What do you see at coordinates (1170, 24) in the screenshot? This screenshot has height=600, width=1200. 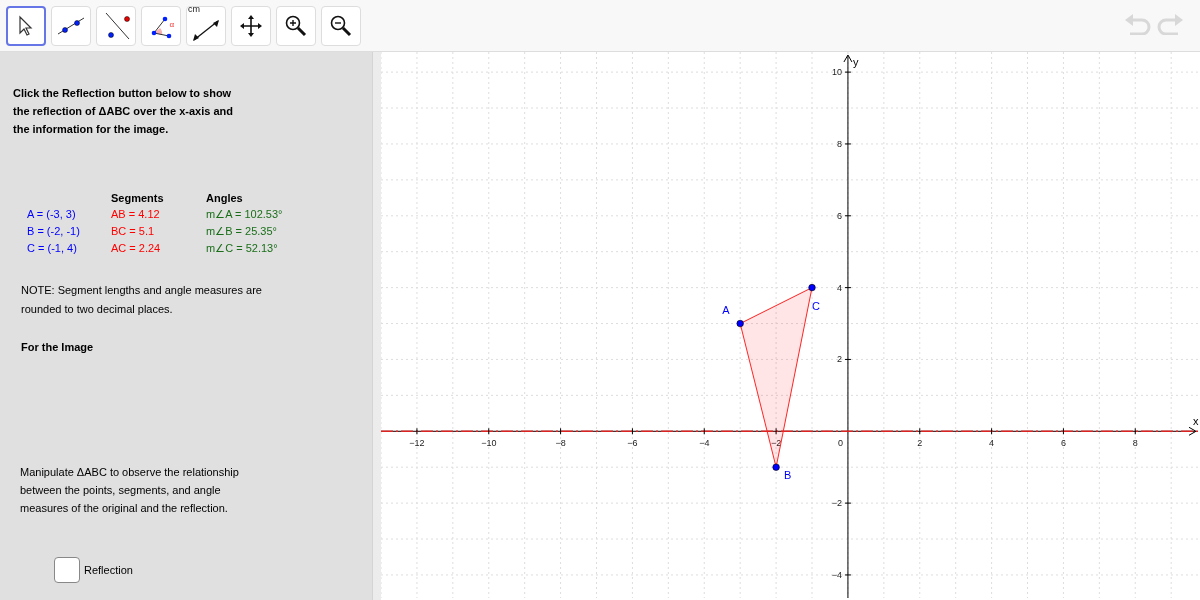 I see `redo-icon` at bounding box center [1170, 24].